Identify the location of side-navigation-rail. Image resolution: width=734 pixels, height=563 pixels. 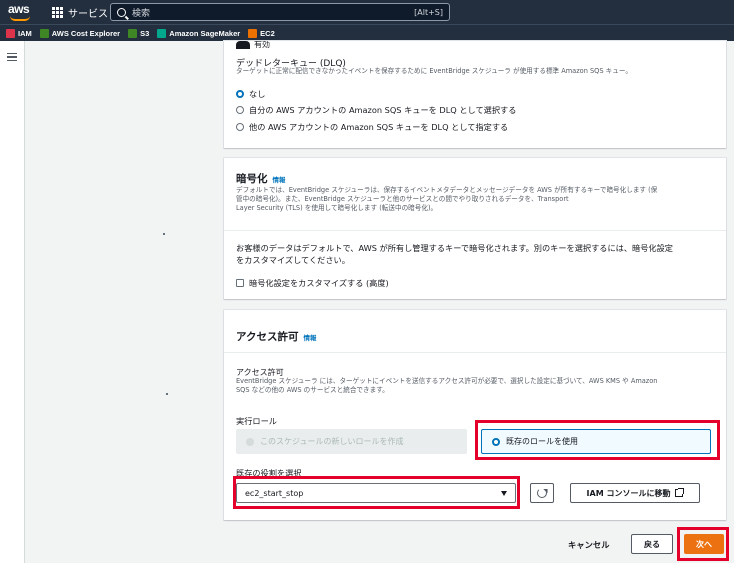
(12, 302).